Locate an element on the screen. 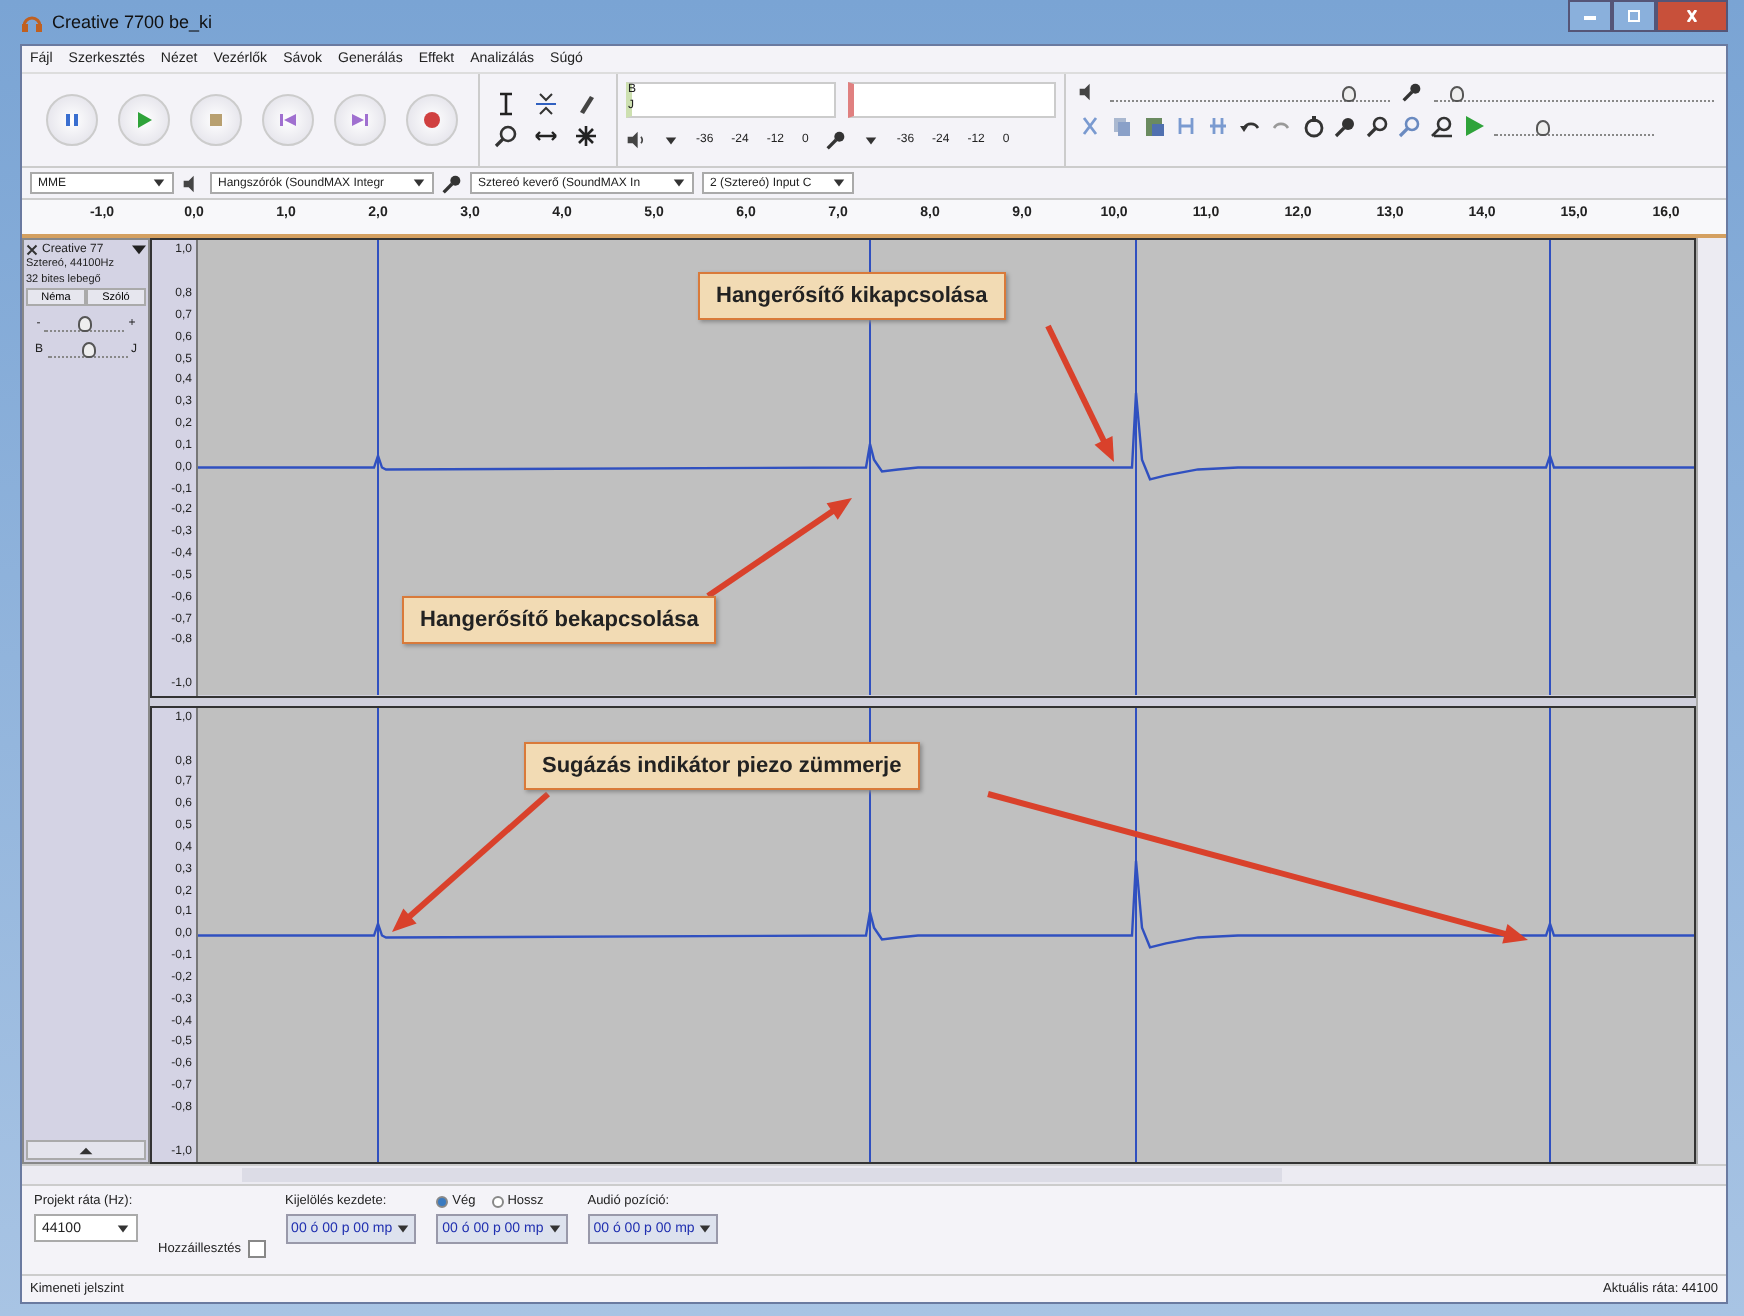  zoom-in-icon is located at coordinates (1346, 126).